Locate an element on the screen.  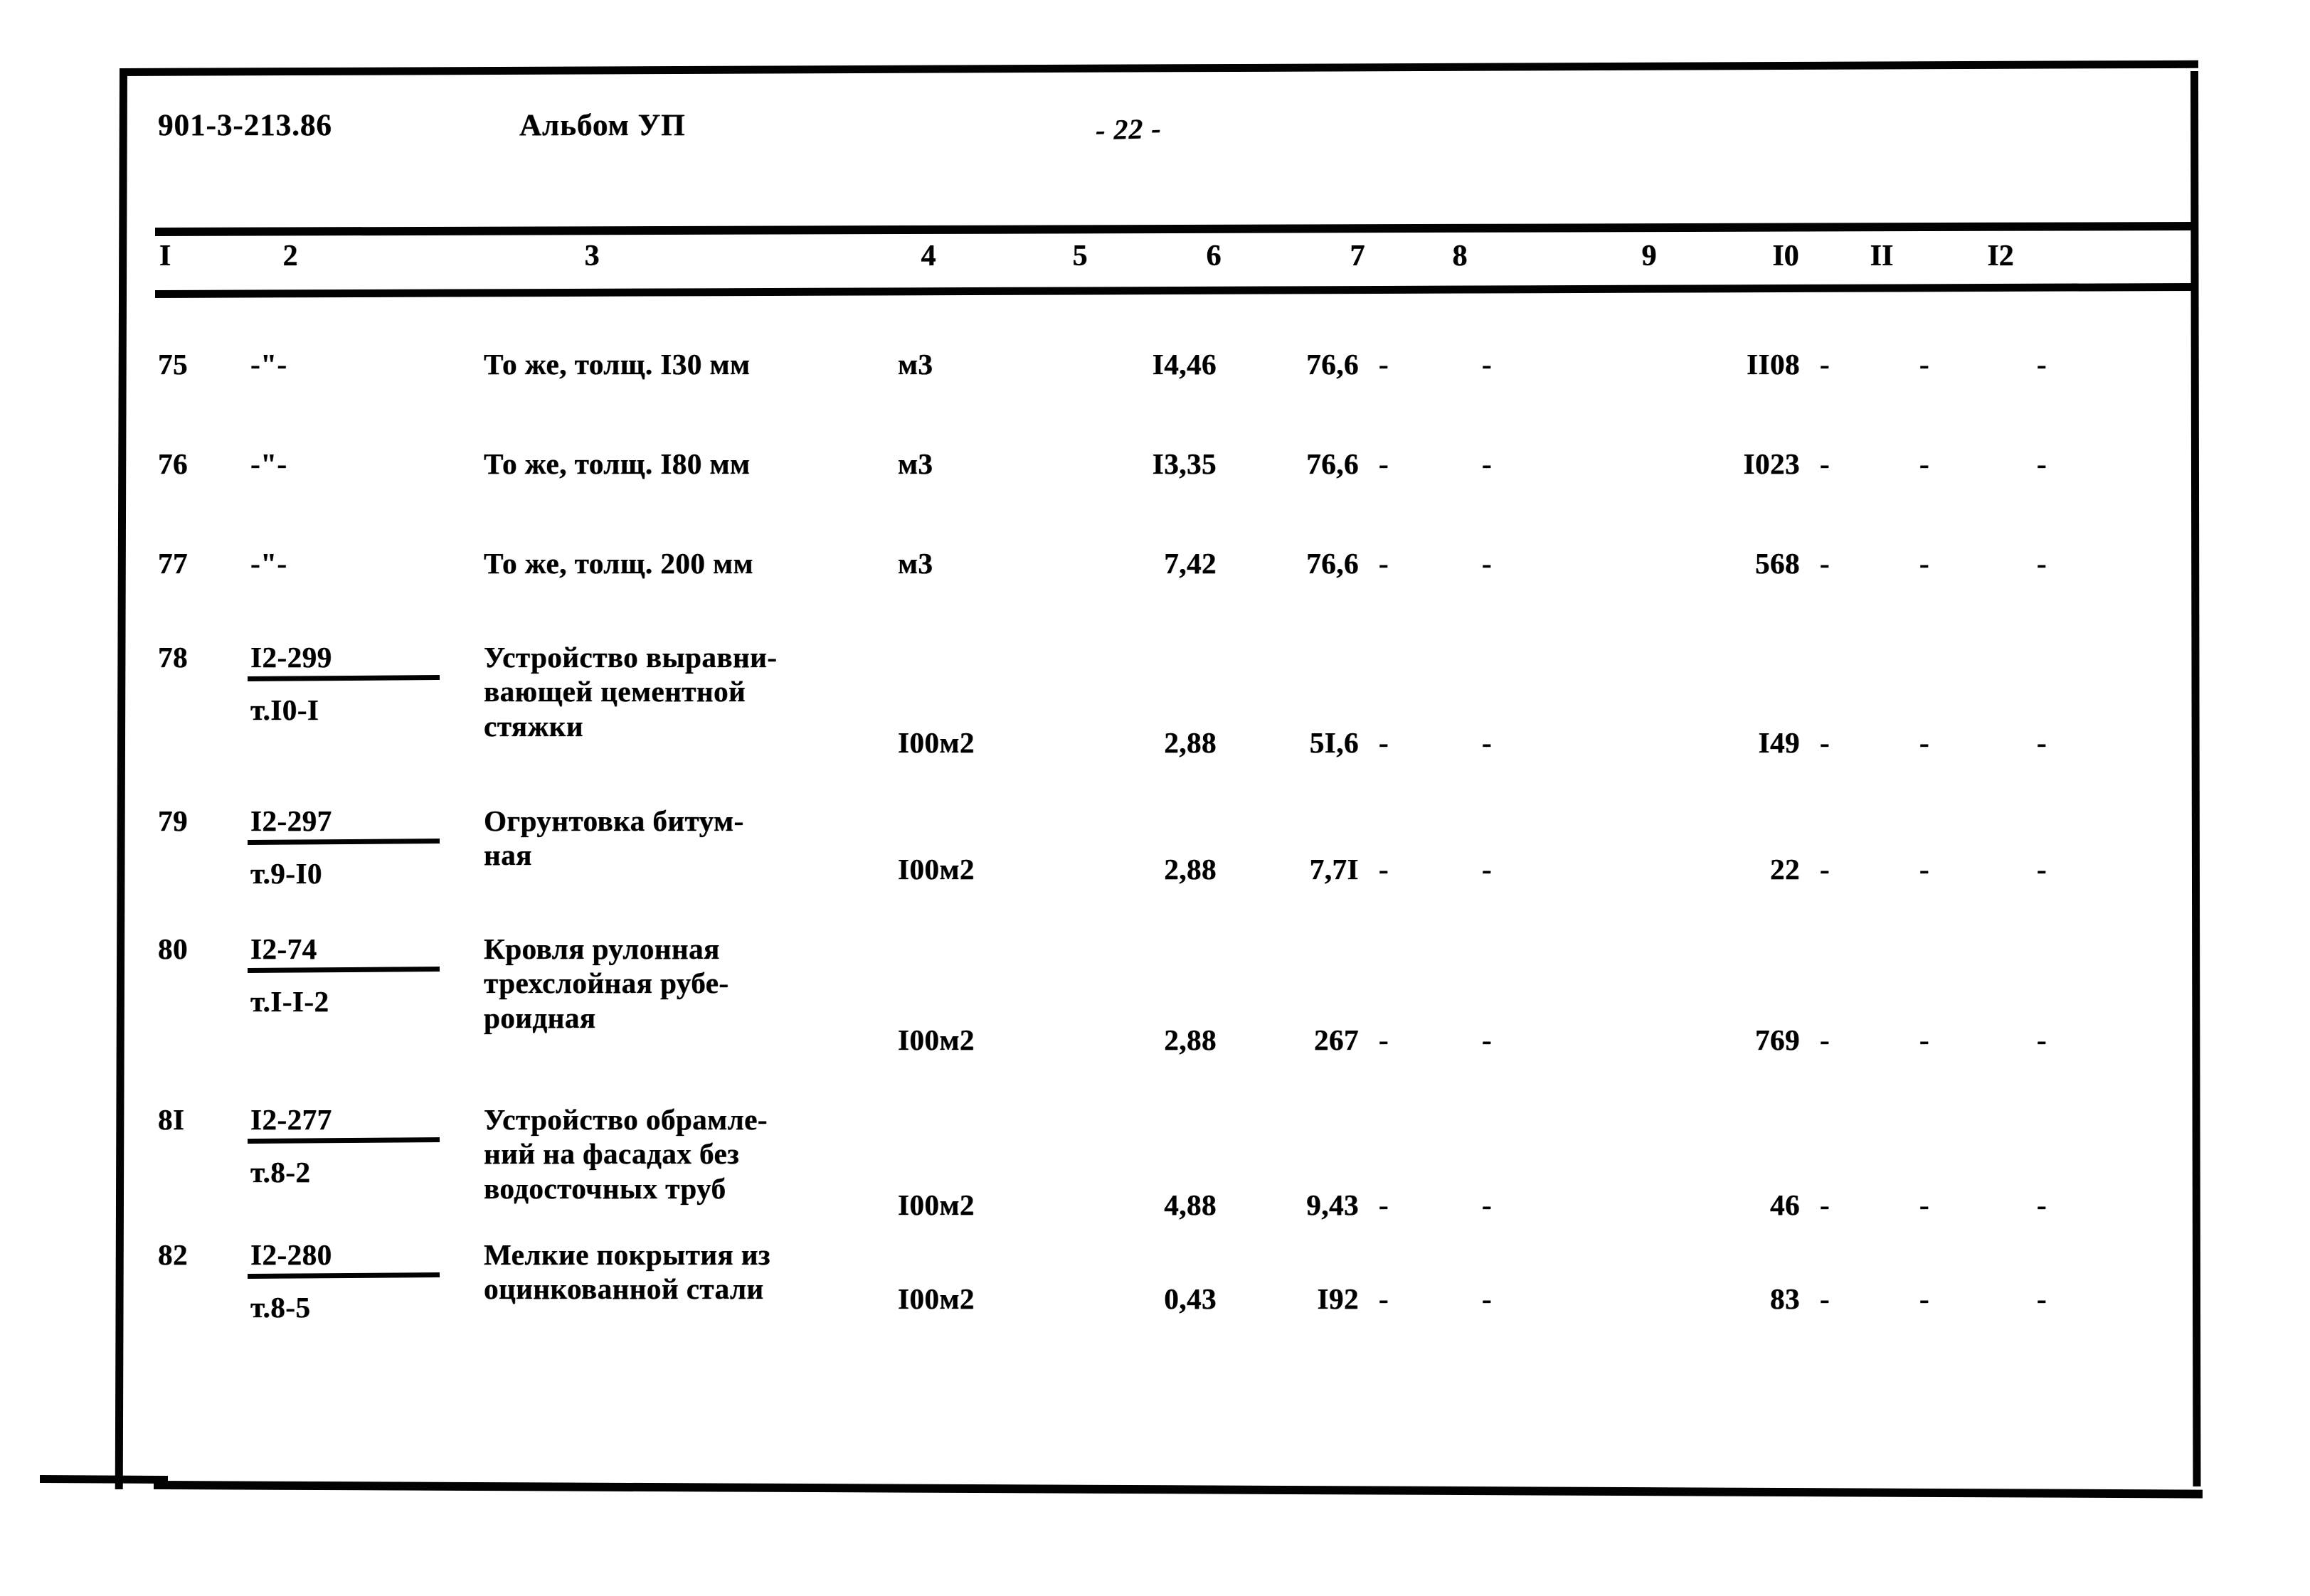
column-header-4: 4 is located at coordinates (928, 256).